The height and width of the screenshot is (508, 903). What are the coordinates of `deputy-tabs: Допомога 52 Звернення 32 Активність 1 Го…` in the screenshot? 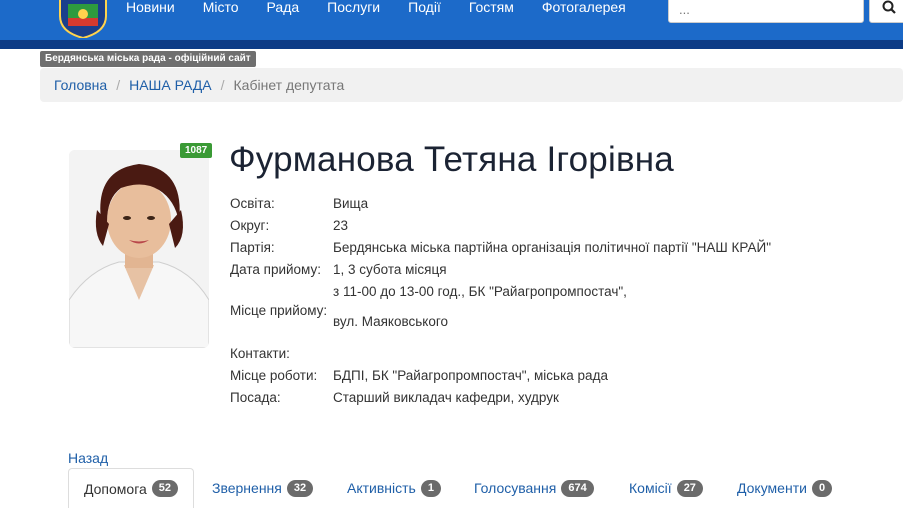 It's located at (485, 488).